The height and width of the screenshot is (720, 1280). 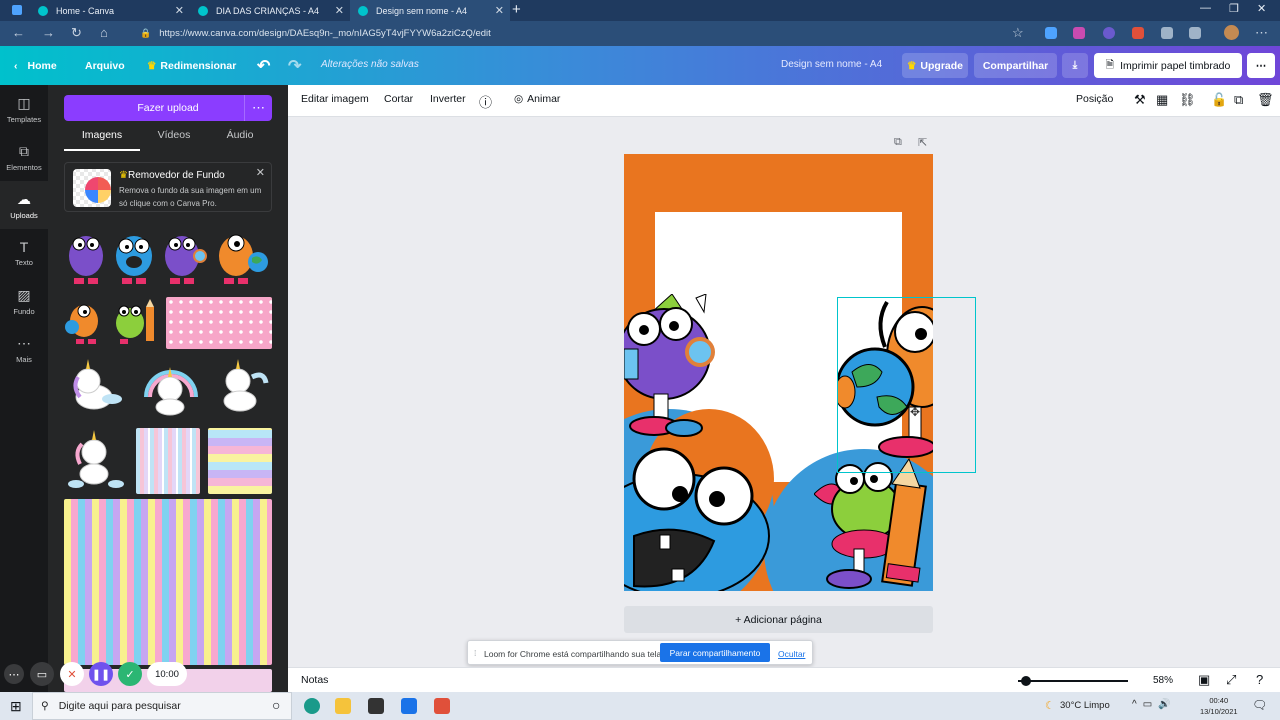 I want to click on upgrade-button: ♛ Upgrade, so click(x=935, y=65).